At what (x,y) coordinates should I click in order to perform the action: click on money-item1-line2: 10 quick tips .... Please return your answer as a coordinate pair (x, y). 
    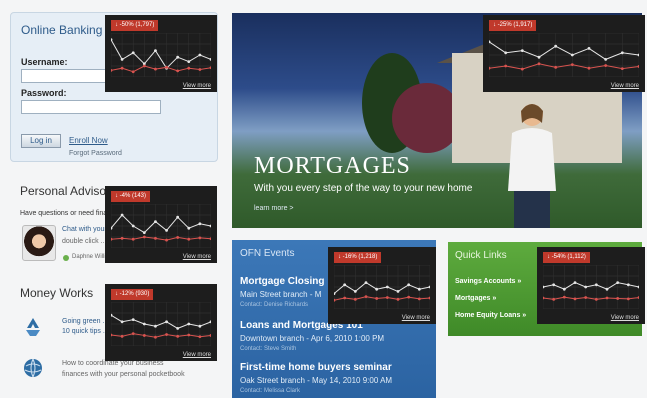
    Looking at the image, I should click on (85, 331).